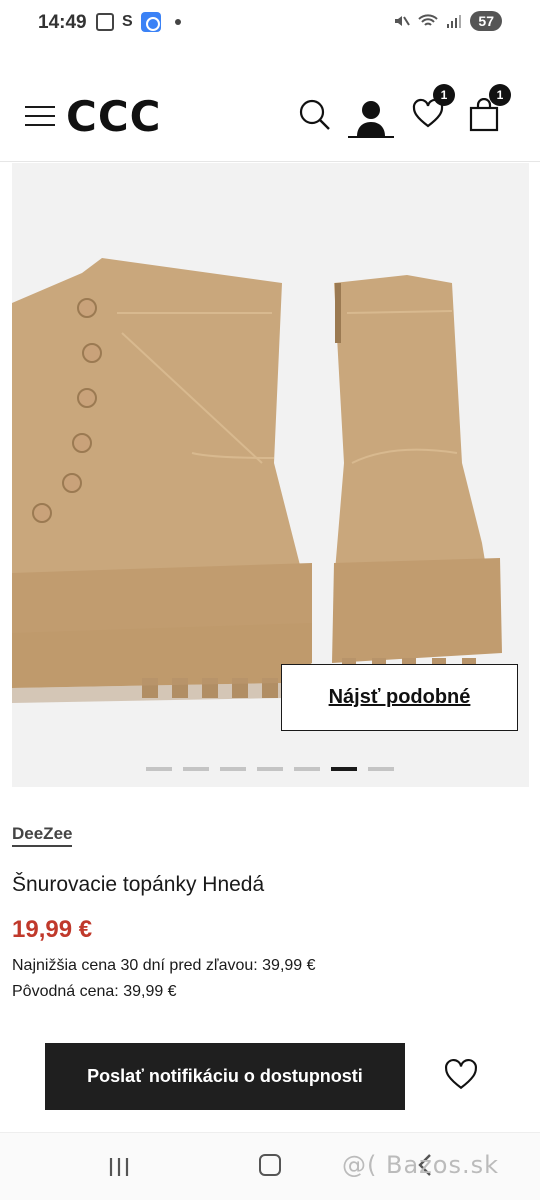  Describe the element at coordinates (52, 929) in the screenshot. I see `product-price: 19,99 €` at that location.